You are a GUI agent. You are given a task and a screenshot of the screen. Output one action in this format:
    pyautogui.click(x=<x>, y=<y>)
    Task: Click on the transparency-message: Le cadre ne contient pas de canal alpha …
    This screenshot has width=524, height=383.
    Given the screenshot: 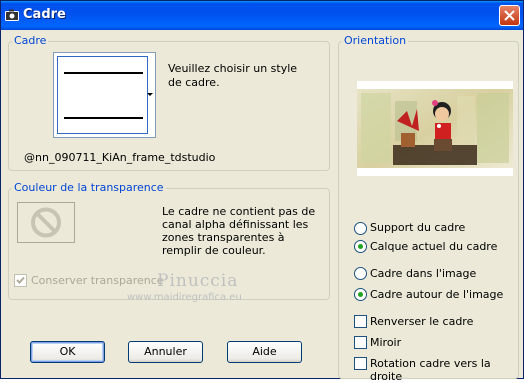 What is the action you would take?
    pyautogui.click(x=239, y=231)
    